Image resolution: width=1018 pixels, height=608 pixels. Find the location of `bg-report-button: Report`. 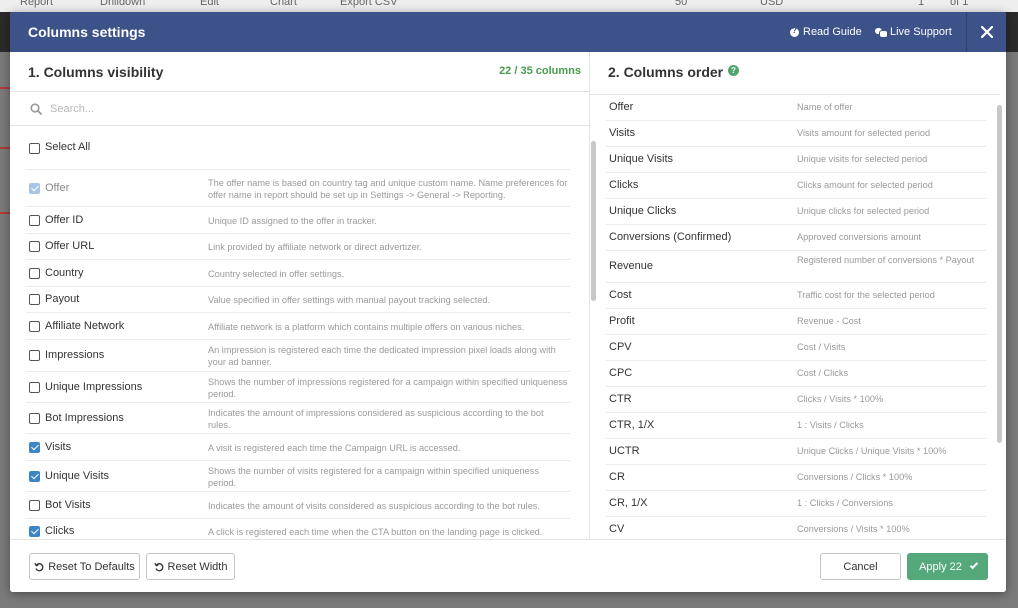

bg-report-button: Report is located at coordinates (37, 4).